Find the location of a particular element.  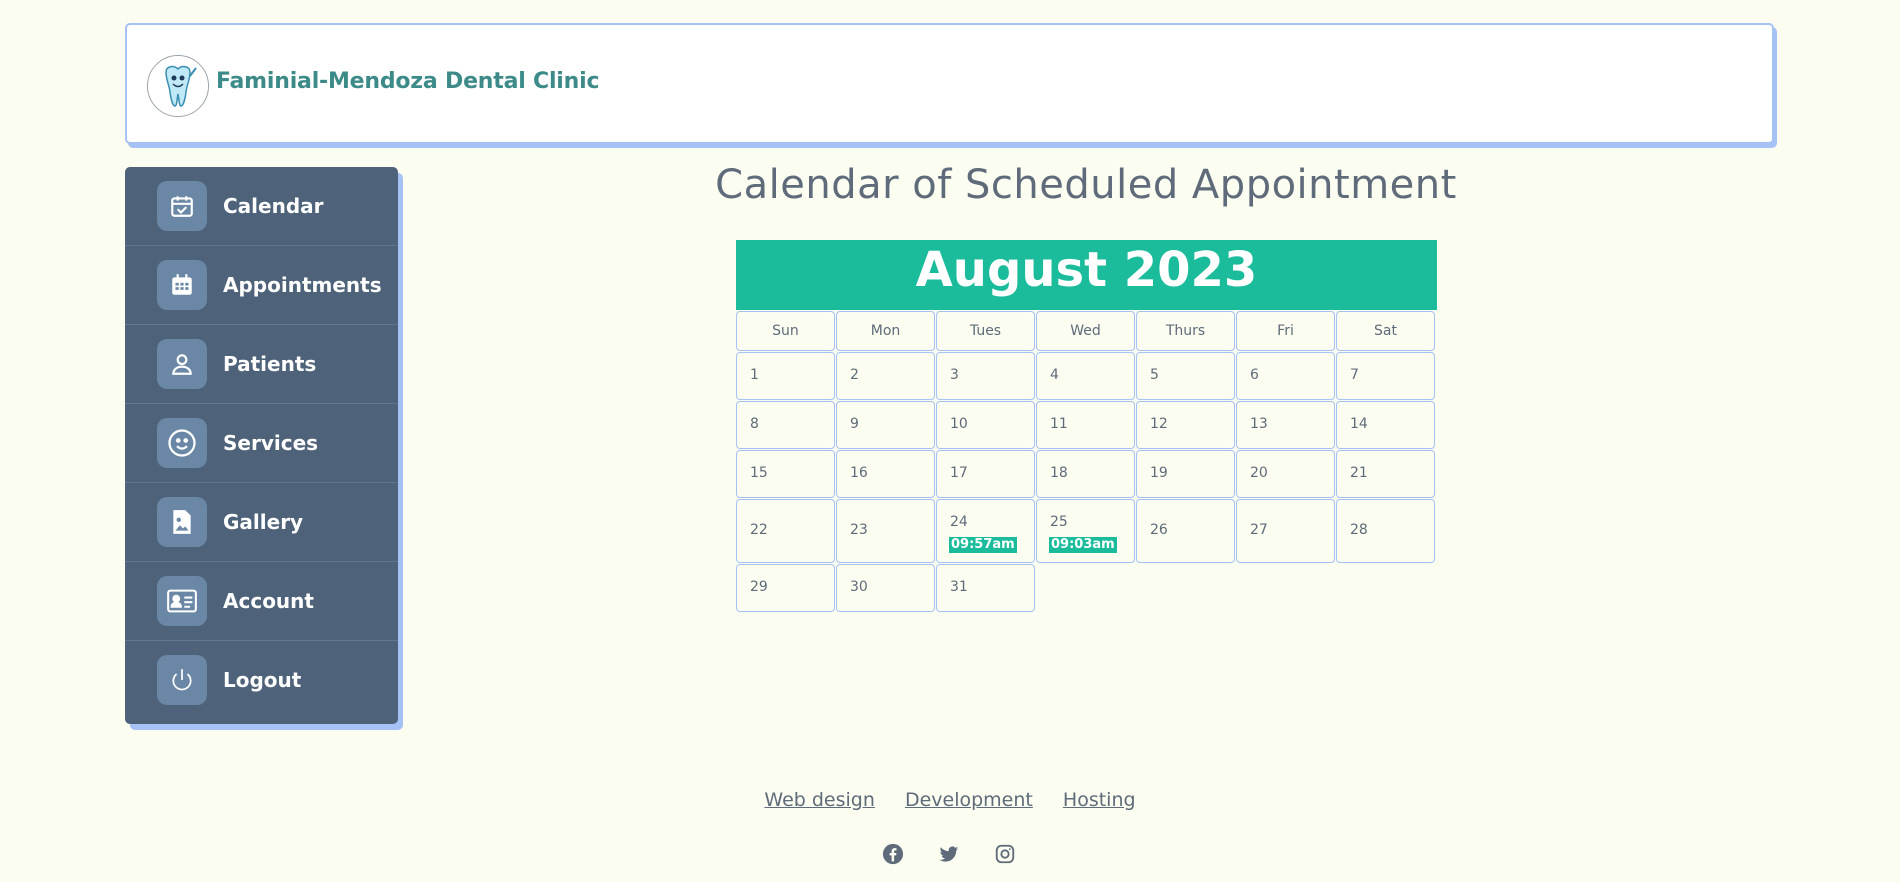

calendar-day-cell: 24 09:57am is located at coordinates (985, 531).